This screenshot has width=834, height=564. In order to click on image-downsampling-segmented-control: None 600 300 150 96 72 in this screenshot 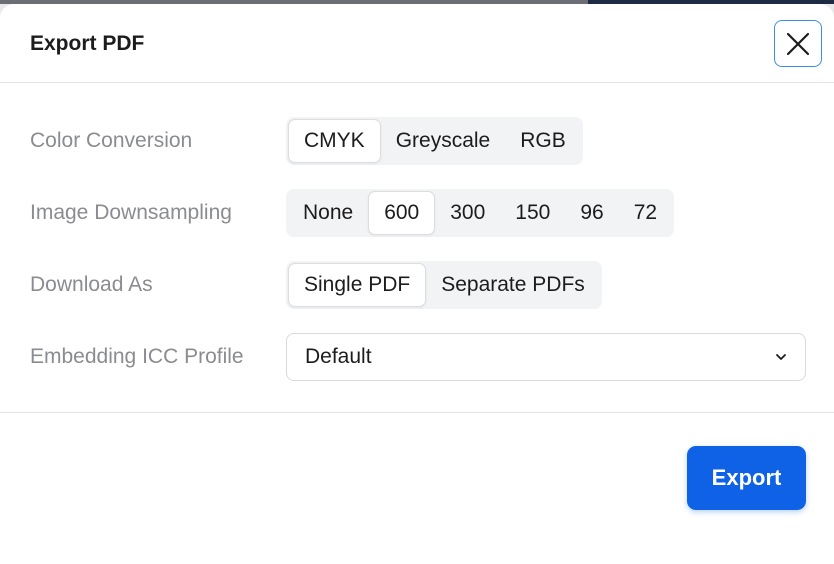, I will do `click(480, 213)`.